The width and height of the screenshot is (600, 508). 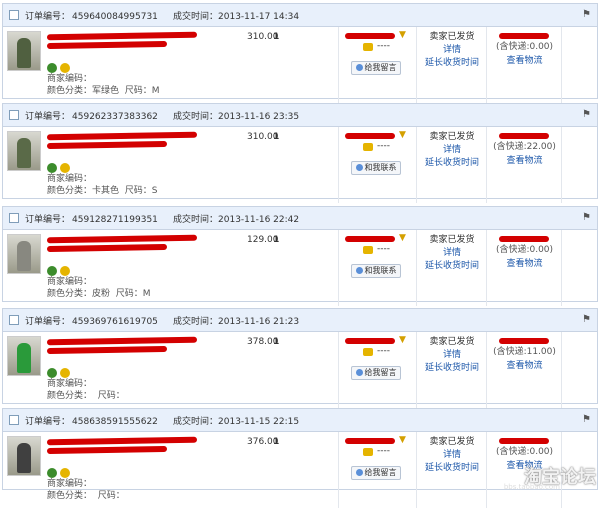 What do you see at coordinates (236, 220) in the screenshot?
I see `deal-time: 成交时间：2013-11-16 22:42` at bounding box center [236, 220].